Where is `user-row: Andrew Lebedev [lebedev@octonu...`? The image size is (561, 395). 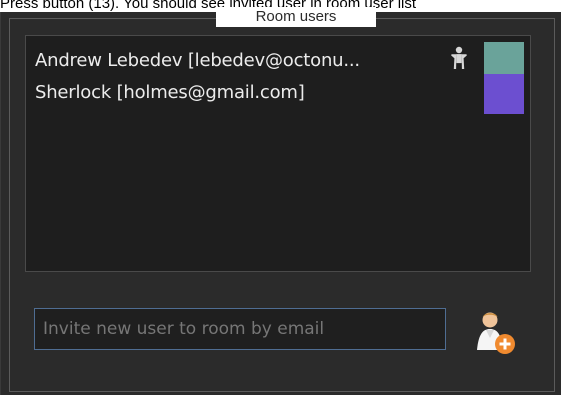
user-row: Andrew Lebedev [lebedev@octonu... is located at coordinates (280, 62).